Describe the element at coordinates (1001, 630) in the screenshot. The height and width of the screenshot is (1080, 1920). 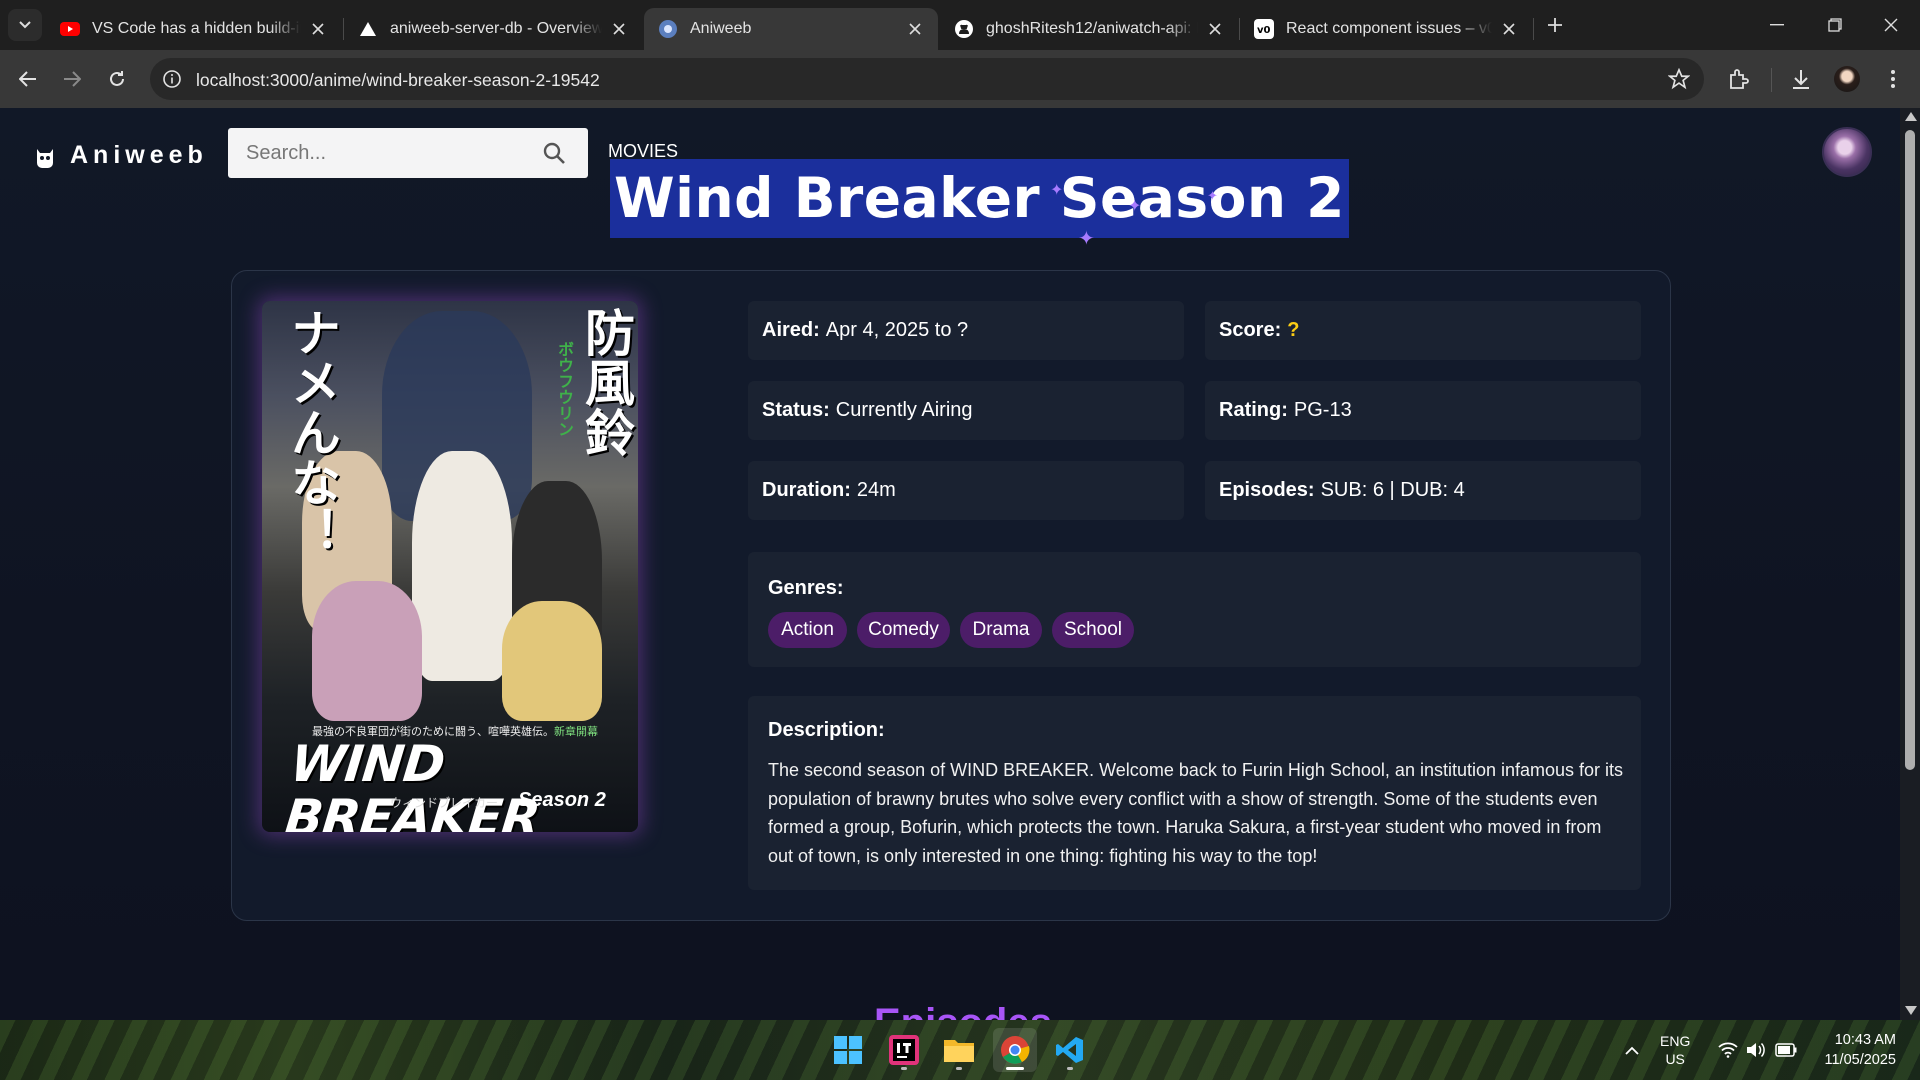
I see `genre-chip: Drama` at that location.